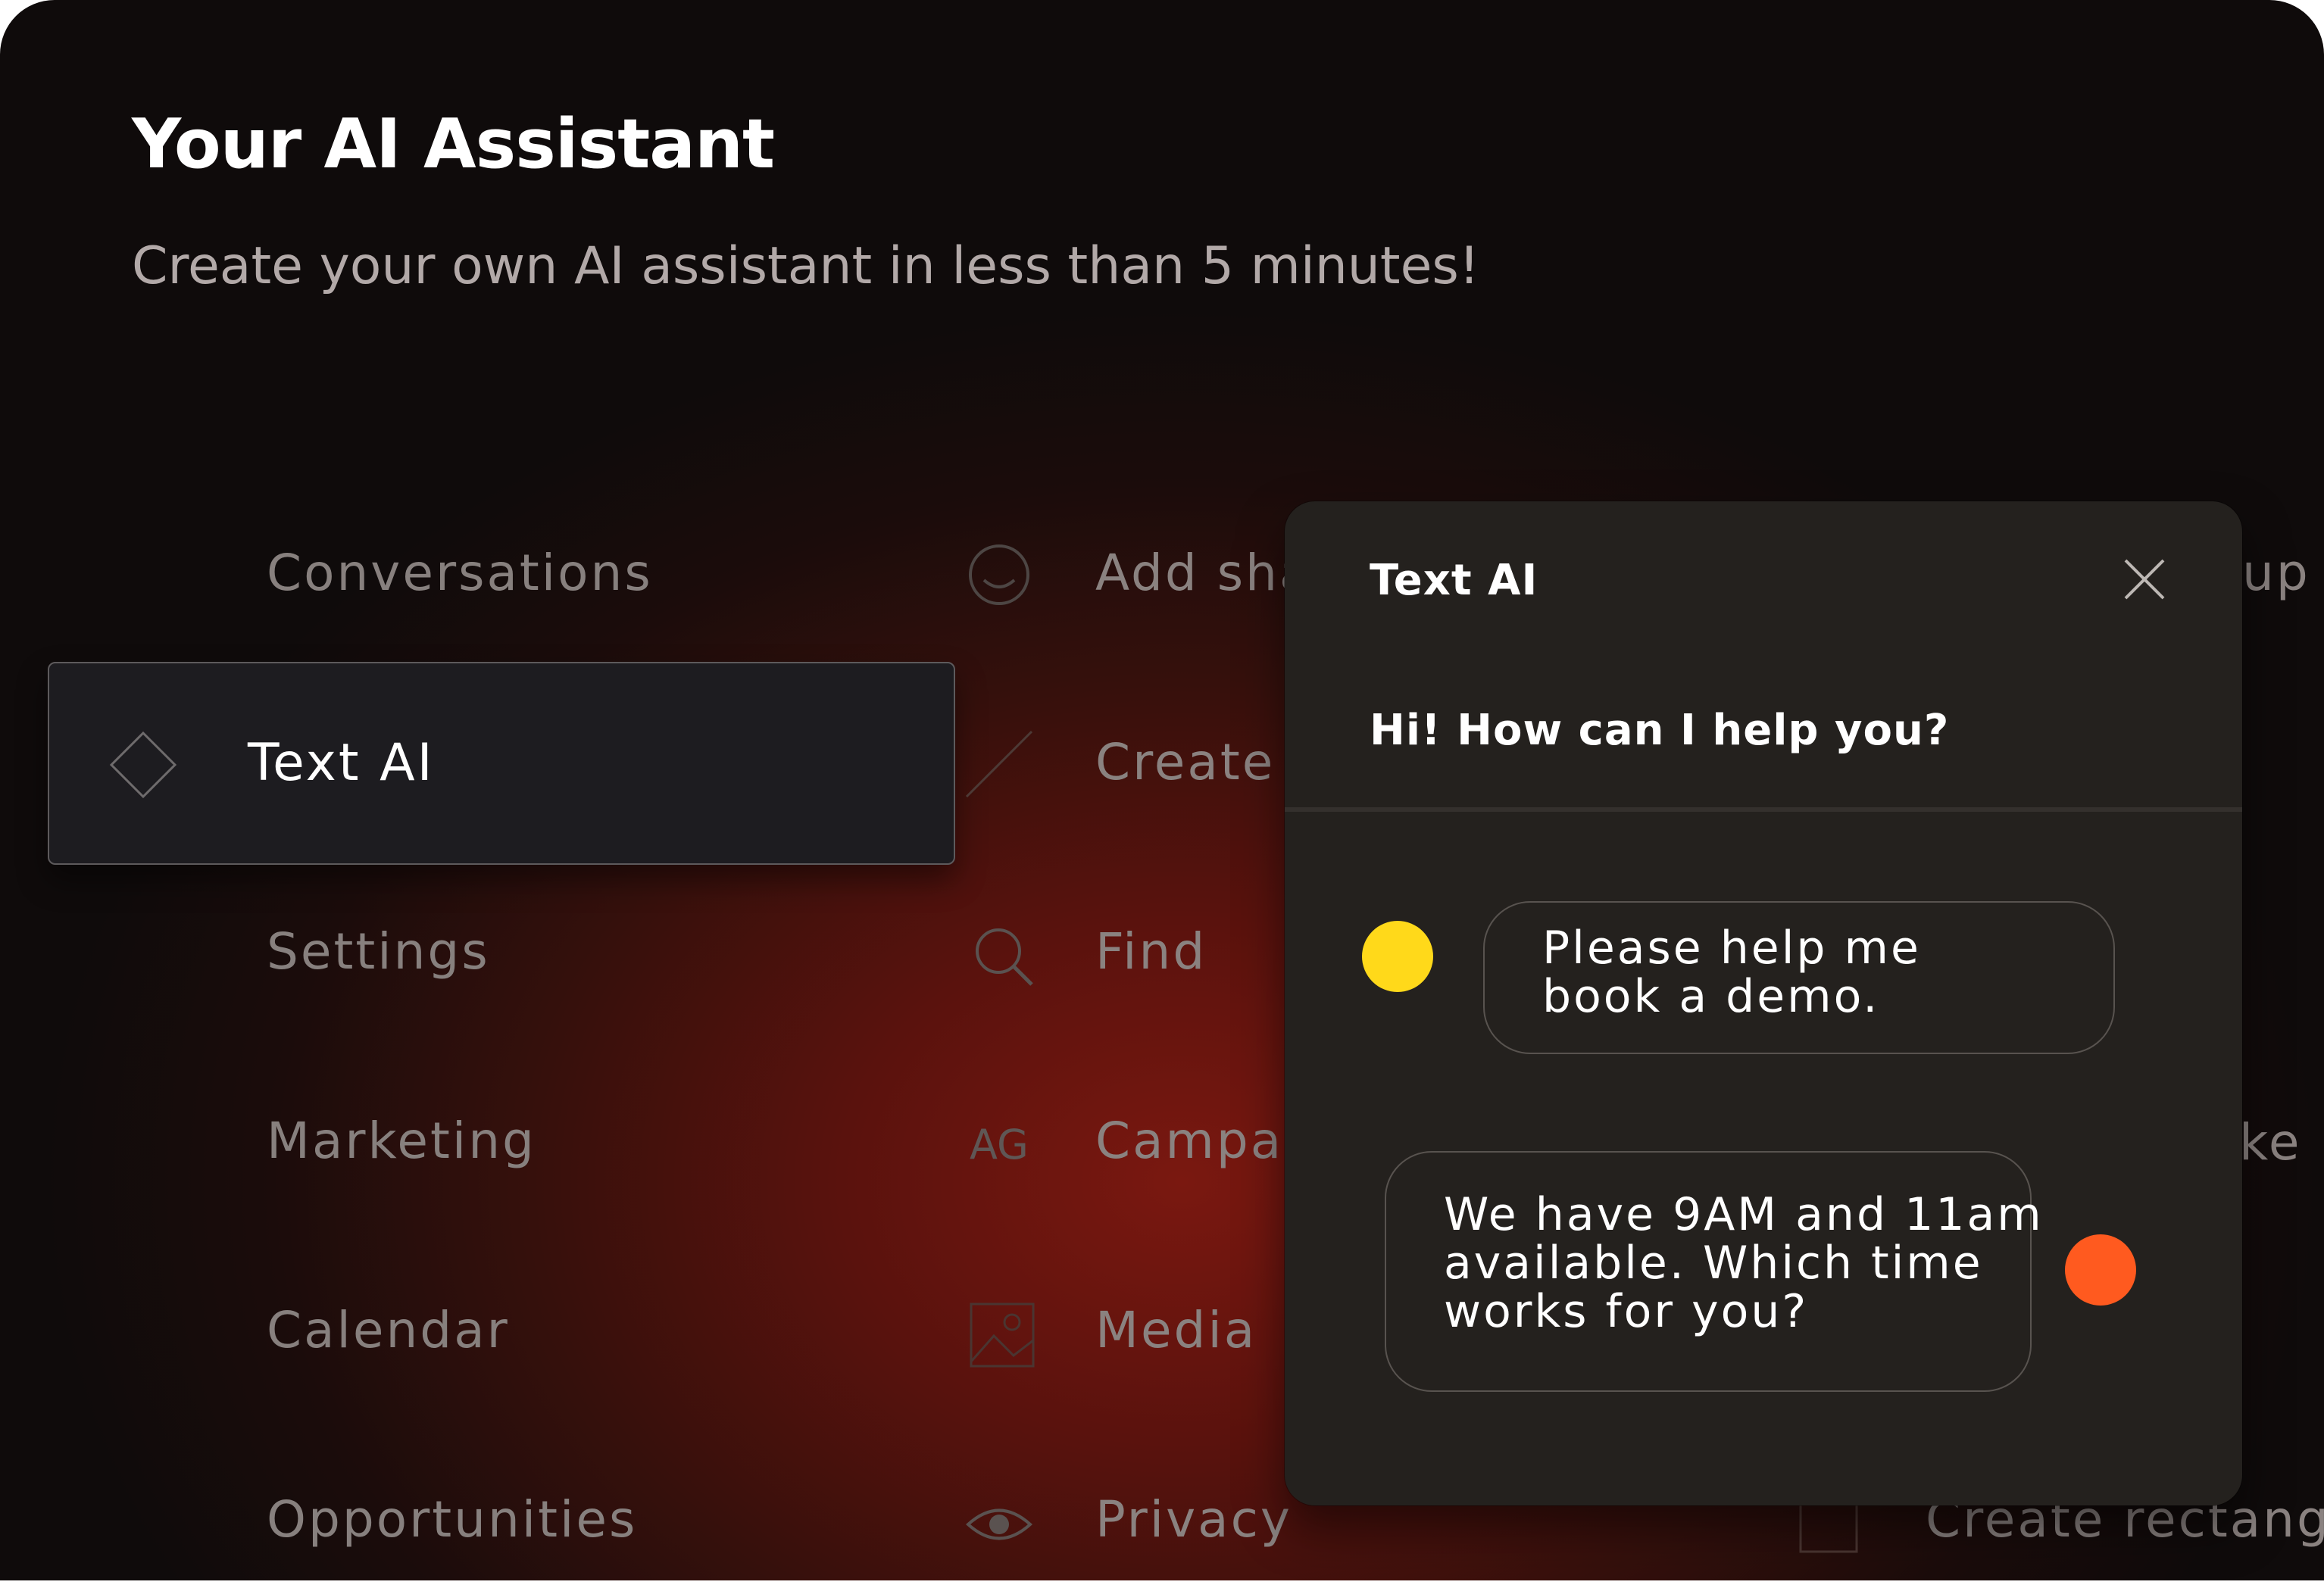 The height and width of the screenshot is (1588, 2324). What do you see at coordinates (452, 1519) in the screenshot?
I see `menu-item-opportunities: Opportunities` at bounding box center [452, 1519].